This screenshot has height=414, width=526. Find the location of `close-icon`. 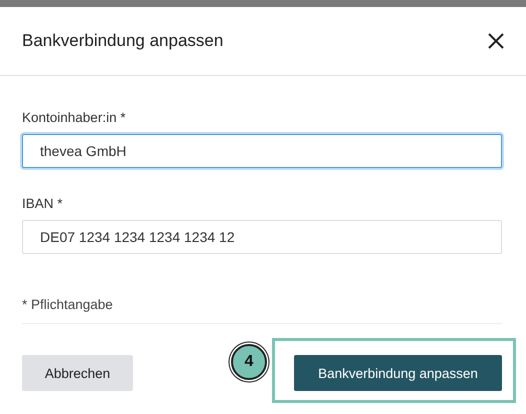

close-icon is located at coordinates (496, 41).